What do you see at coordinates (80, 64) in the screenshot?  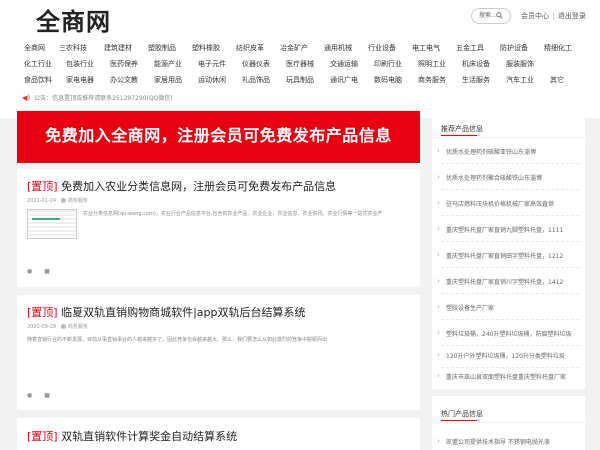 I see `category-link: 包装行业` at bounding box center [80, 64].